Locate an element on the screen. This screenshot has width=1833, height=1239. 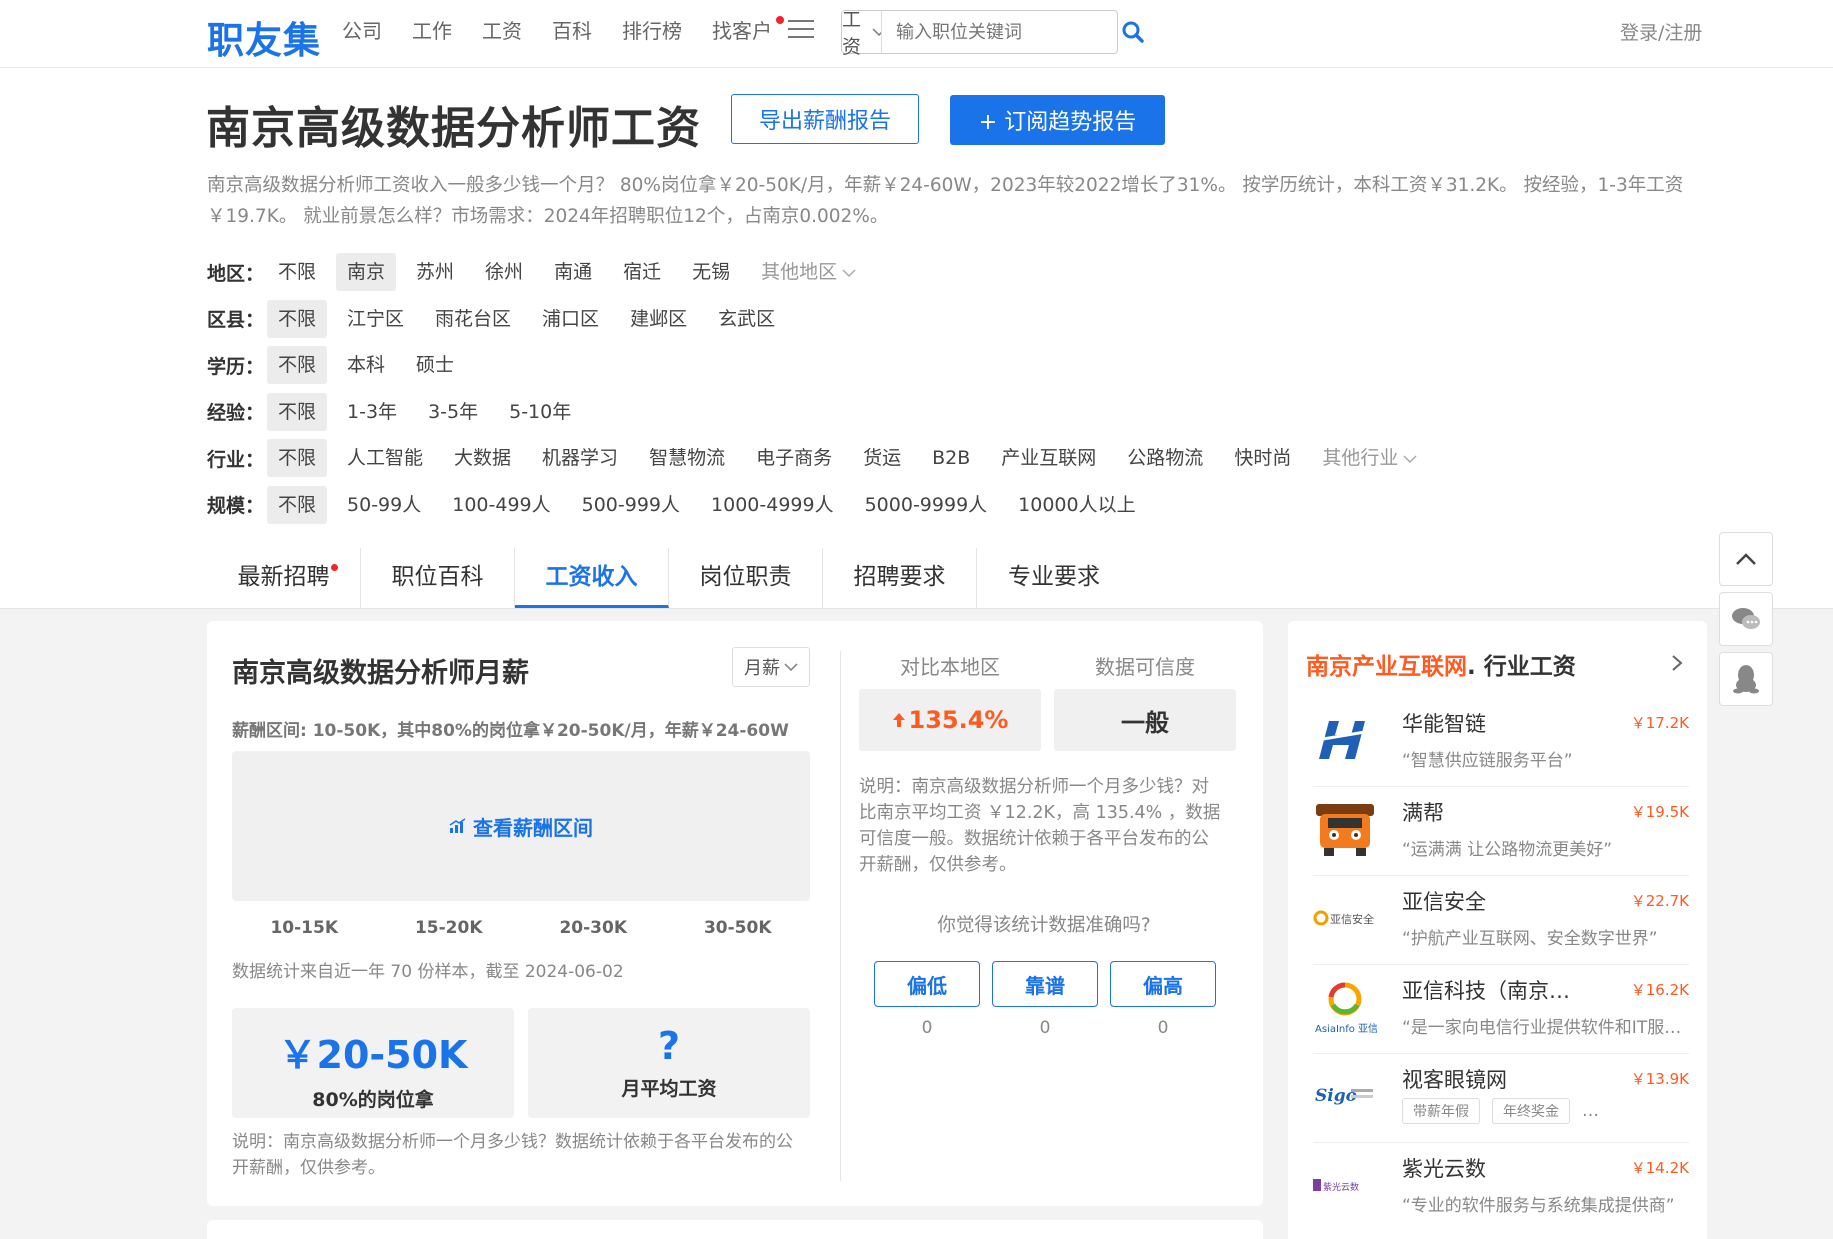
filter-option: 徐州 is located at coordinates (504, 272).